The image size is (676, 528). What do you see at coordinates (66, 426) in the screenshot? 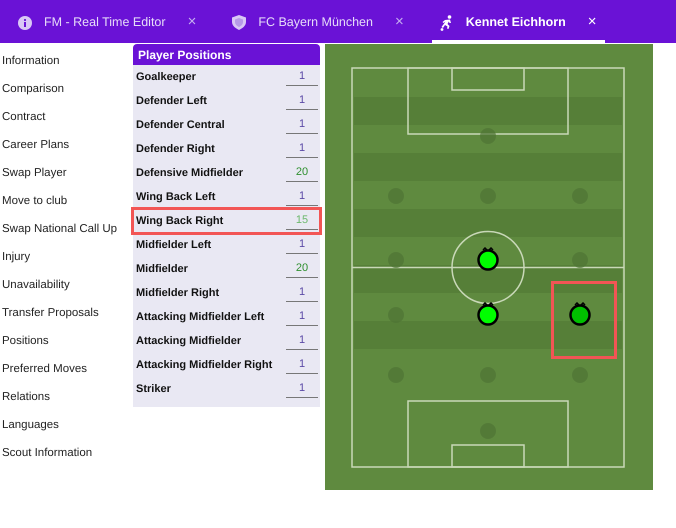
I see `menu-link: Languages` at bounding box center [66, 426].